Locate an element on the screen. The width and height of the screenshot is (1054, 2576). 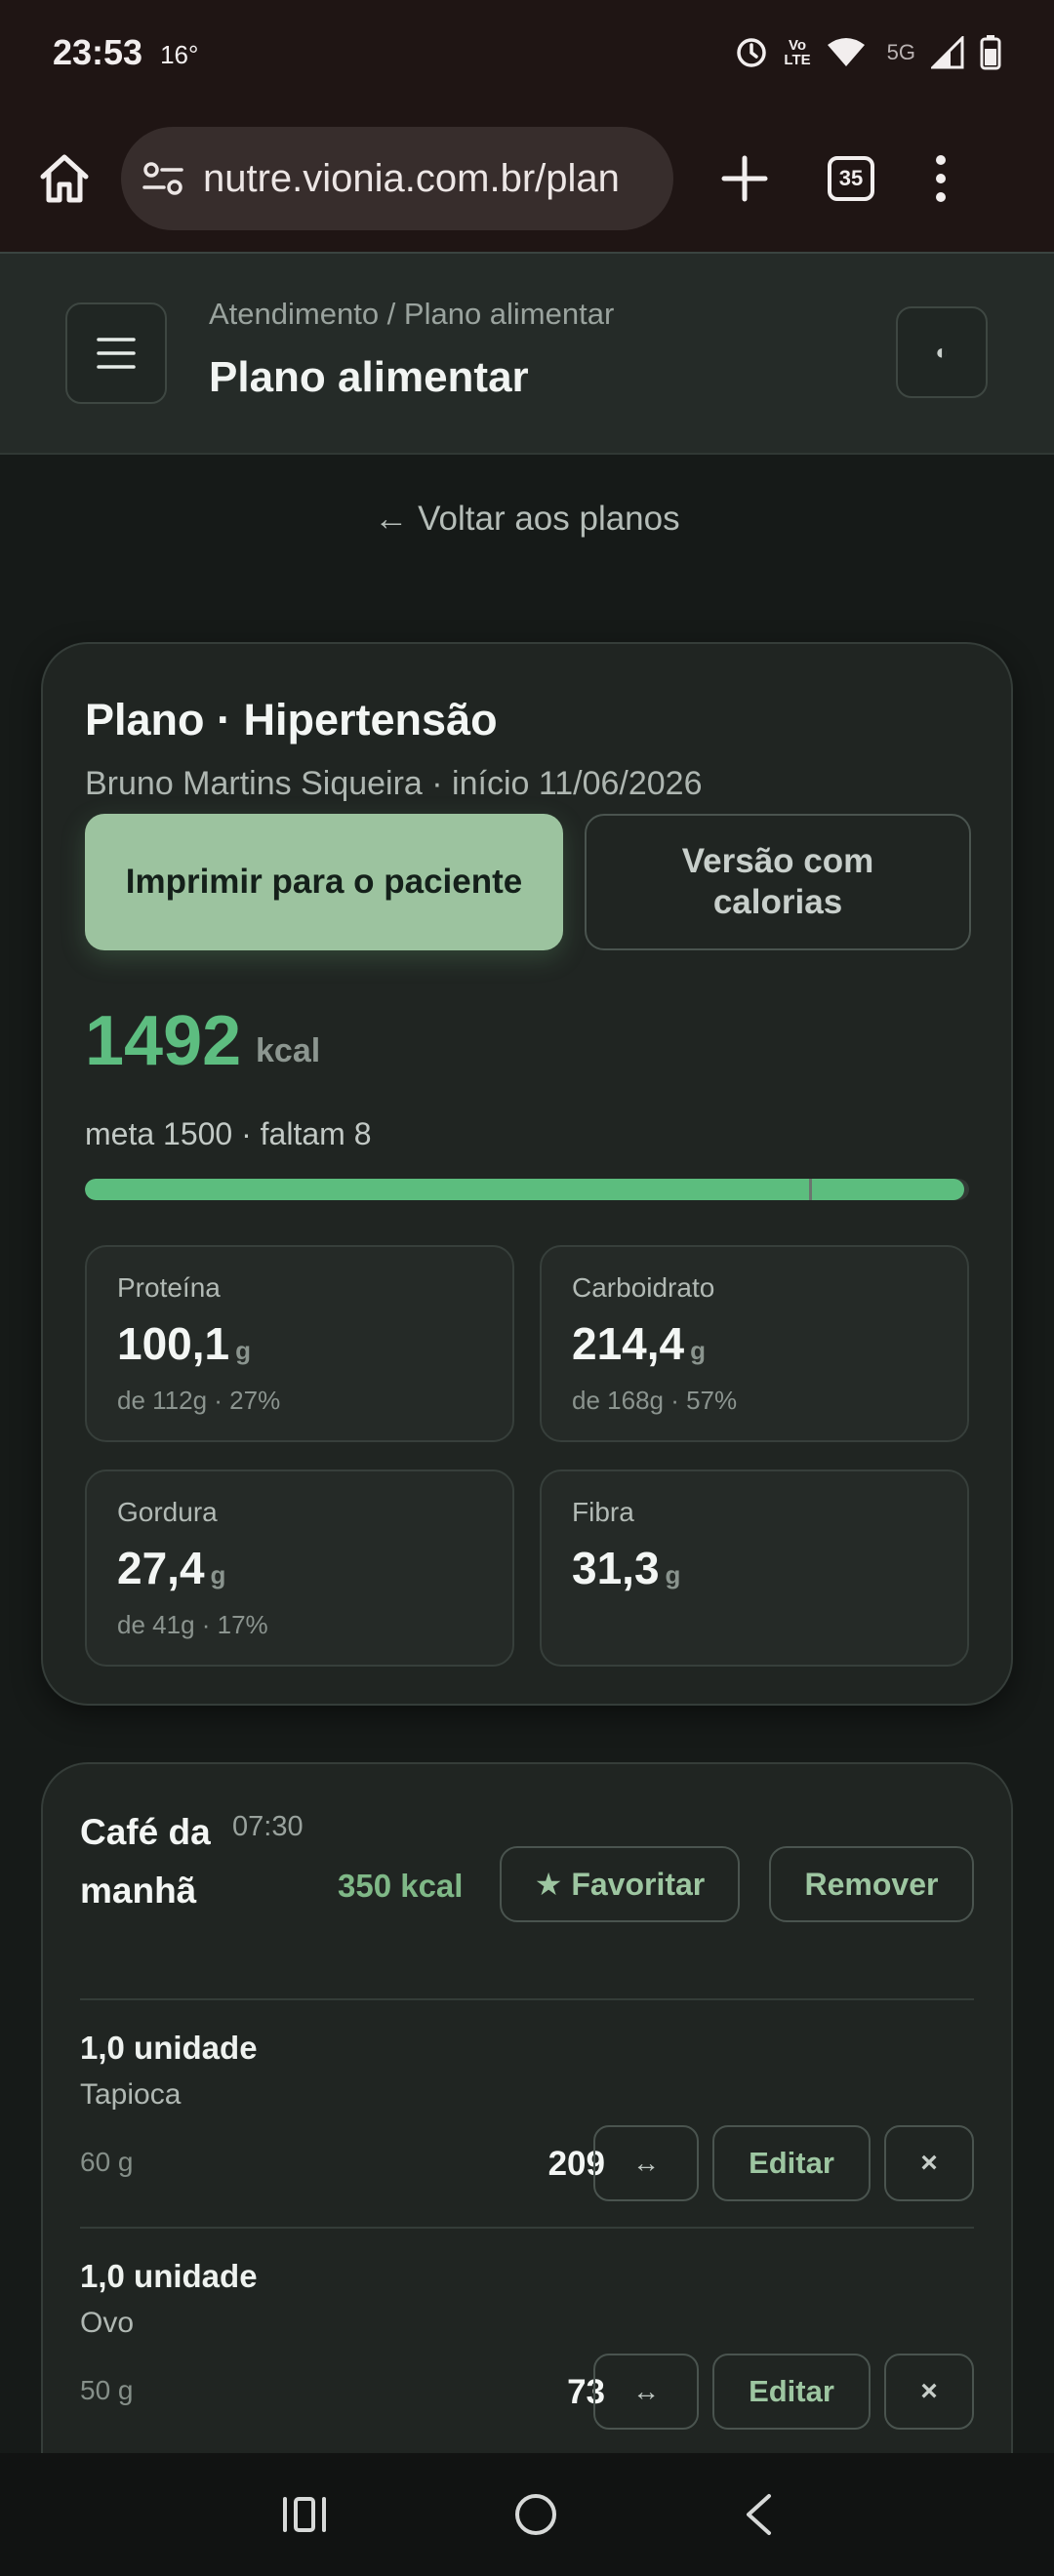
alarm-icon is located at coordinates (752, 52).